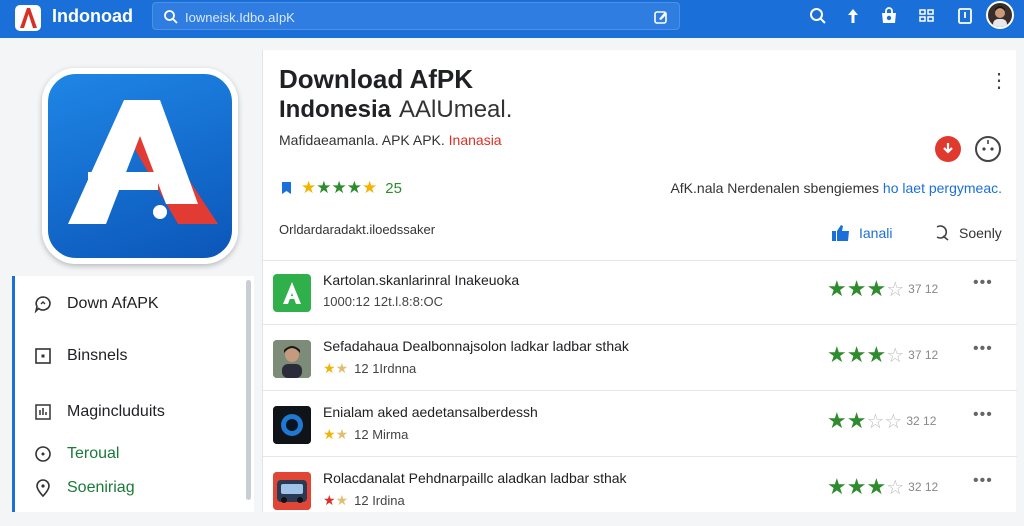 The height and width of the screenshot is (526, 1024). Describe the element at coordinates (76, 454) in the screenshot. I see `sidebar-item-teroual: Teroual` at that location.